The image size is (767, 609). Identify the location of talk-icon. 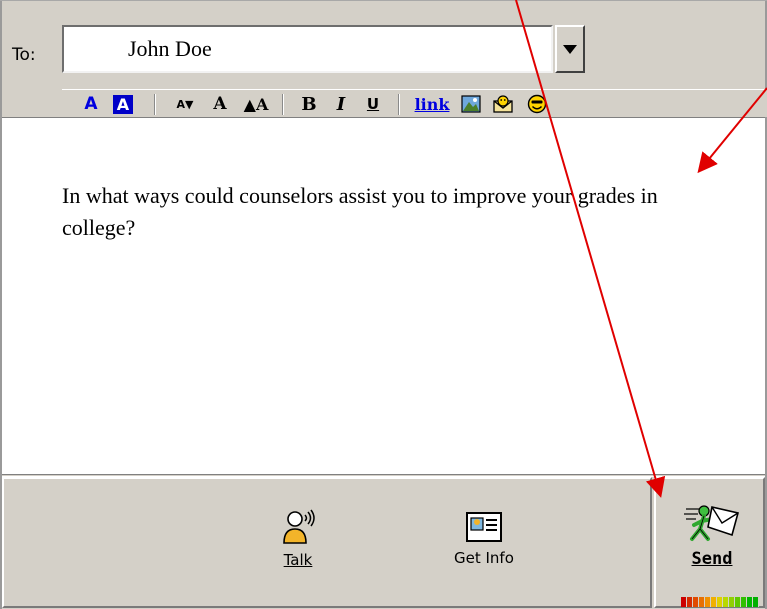
(299, 526).